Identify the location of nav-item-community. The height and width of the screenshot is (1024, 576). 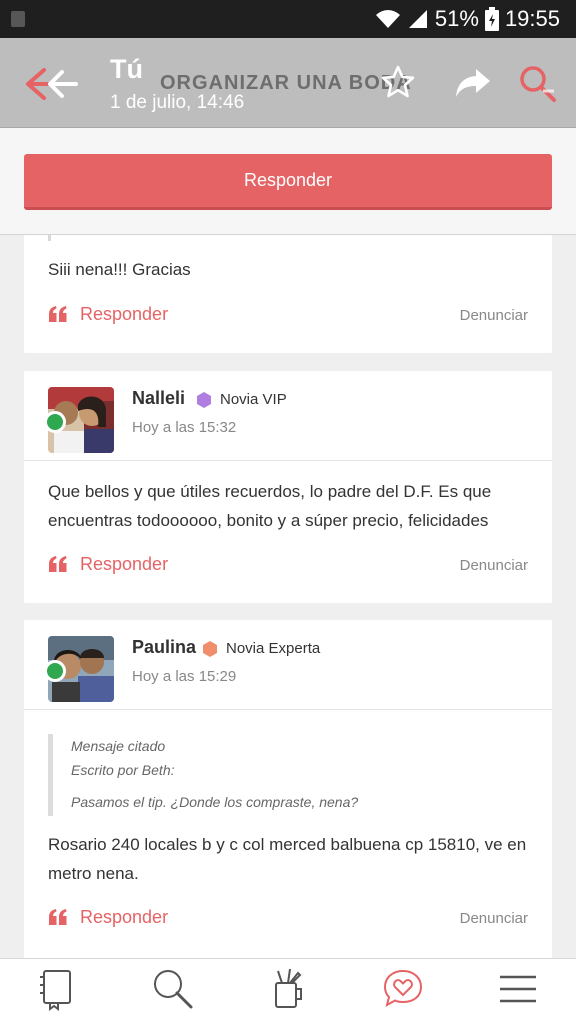
(402, 991).